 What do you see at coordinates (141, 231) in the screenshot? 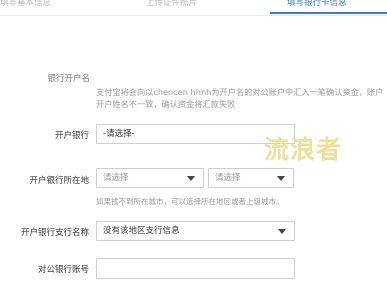
I see `branch-select-value: 没有该地区支行信息` at bounding box center [141, 231].